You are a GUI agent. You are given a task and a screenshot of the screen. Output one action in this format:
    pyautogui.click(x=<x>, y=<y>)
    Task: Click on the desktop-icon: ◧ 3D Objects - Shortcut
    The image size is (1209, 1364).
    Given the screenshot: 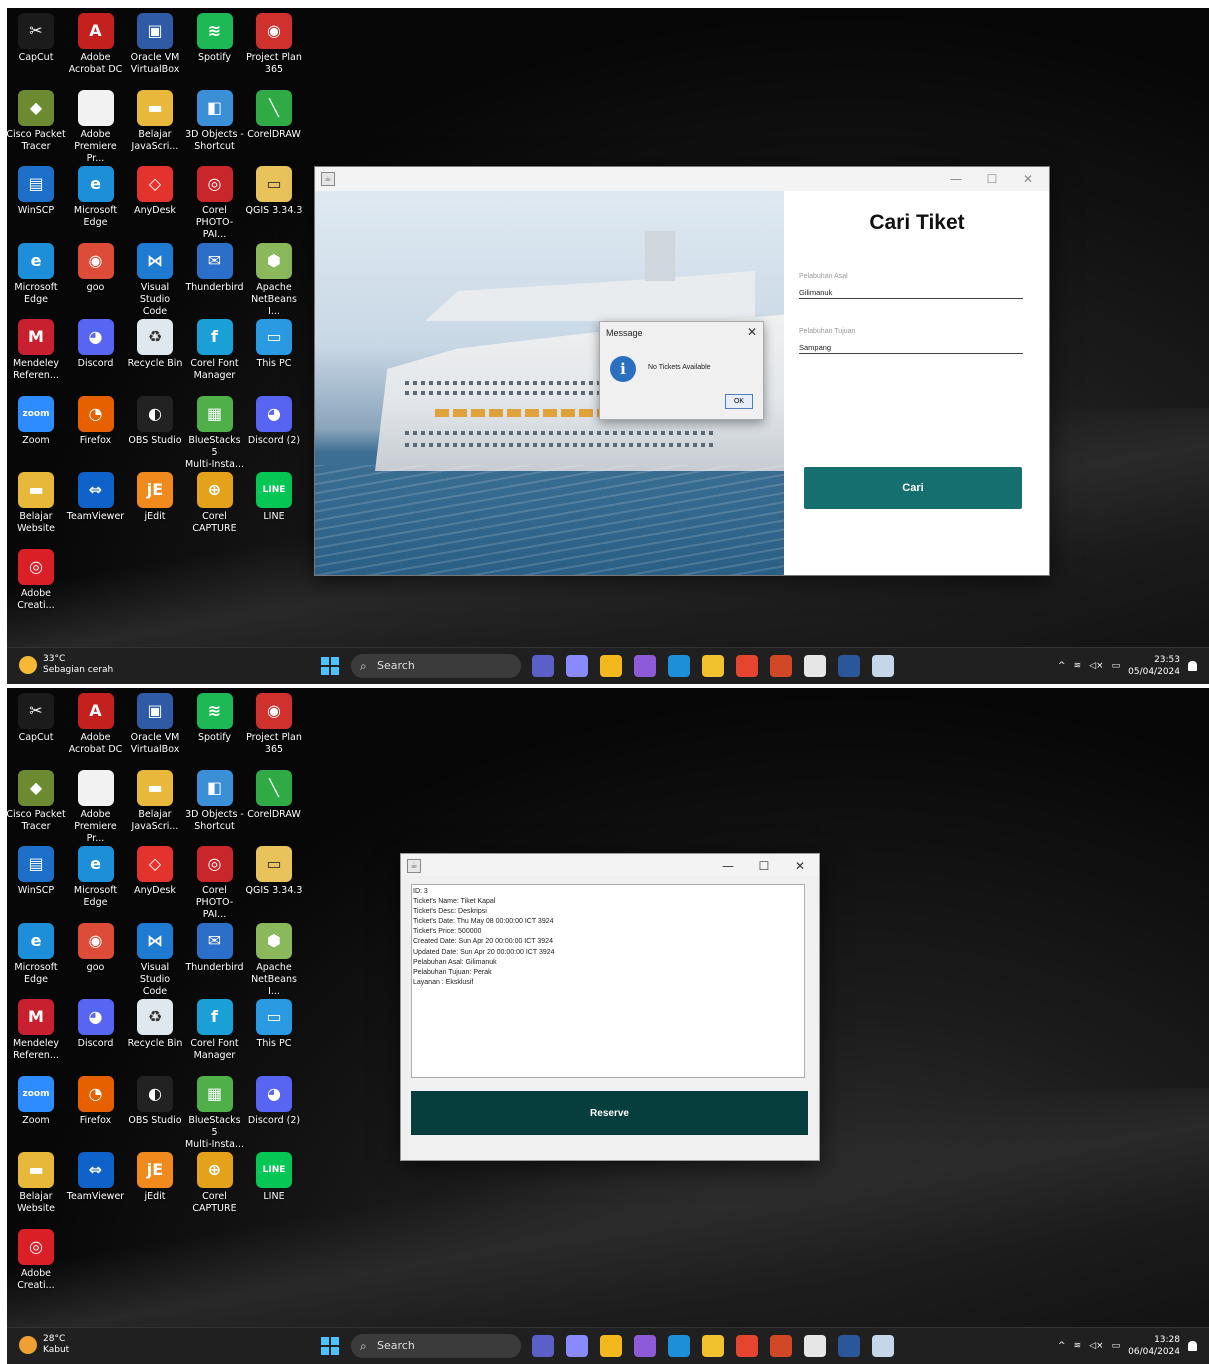 What is the action you would take?
    pyautogui.click(x=215, y=801)
    